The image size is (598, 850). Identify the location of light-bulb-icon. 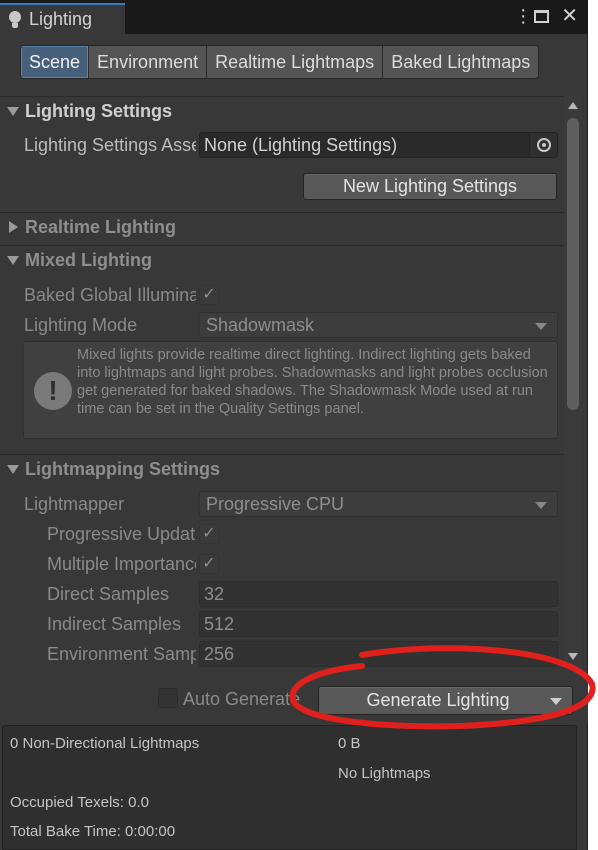
(15, 19).